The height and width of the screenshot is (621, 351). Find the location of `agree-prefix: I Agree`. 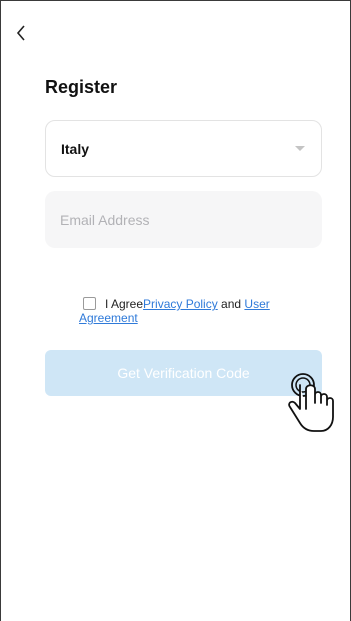

agree-prefix: I Agree is located at coordinates (124, 304).